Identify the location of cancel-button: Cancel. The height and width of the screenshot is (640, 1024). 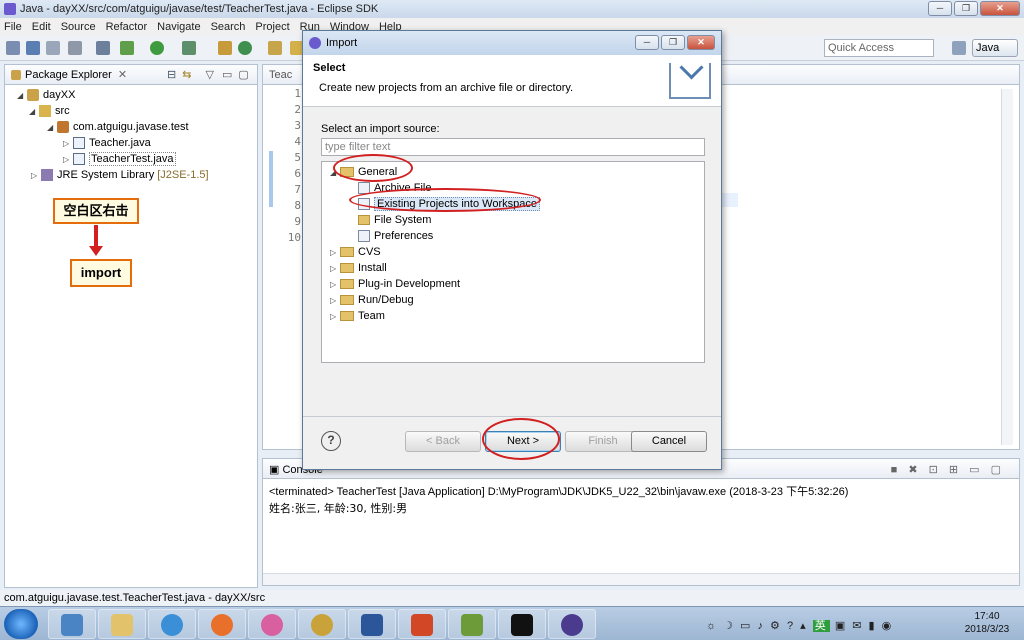
(669, 441).